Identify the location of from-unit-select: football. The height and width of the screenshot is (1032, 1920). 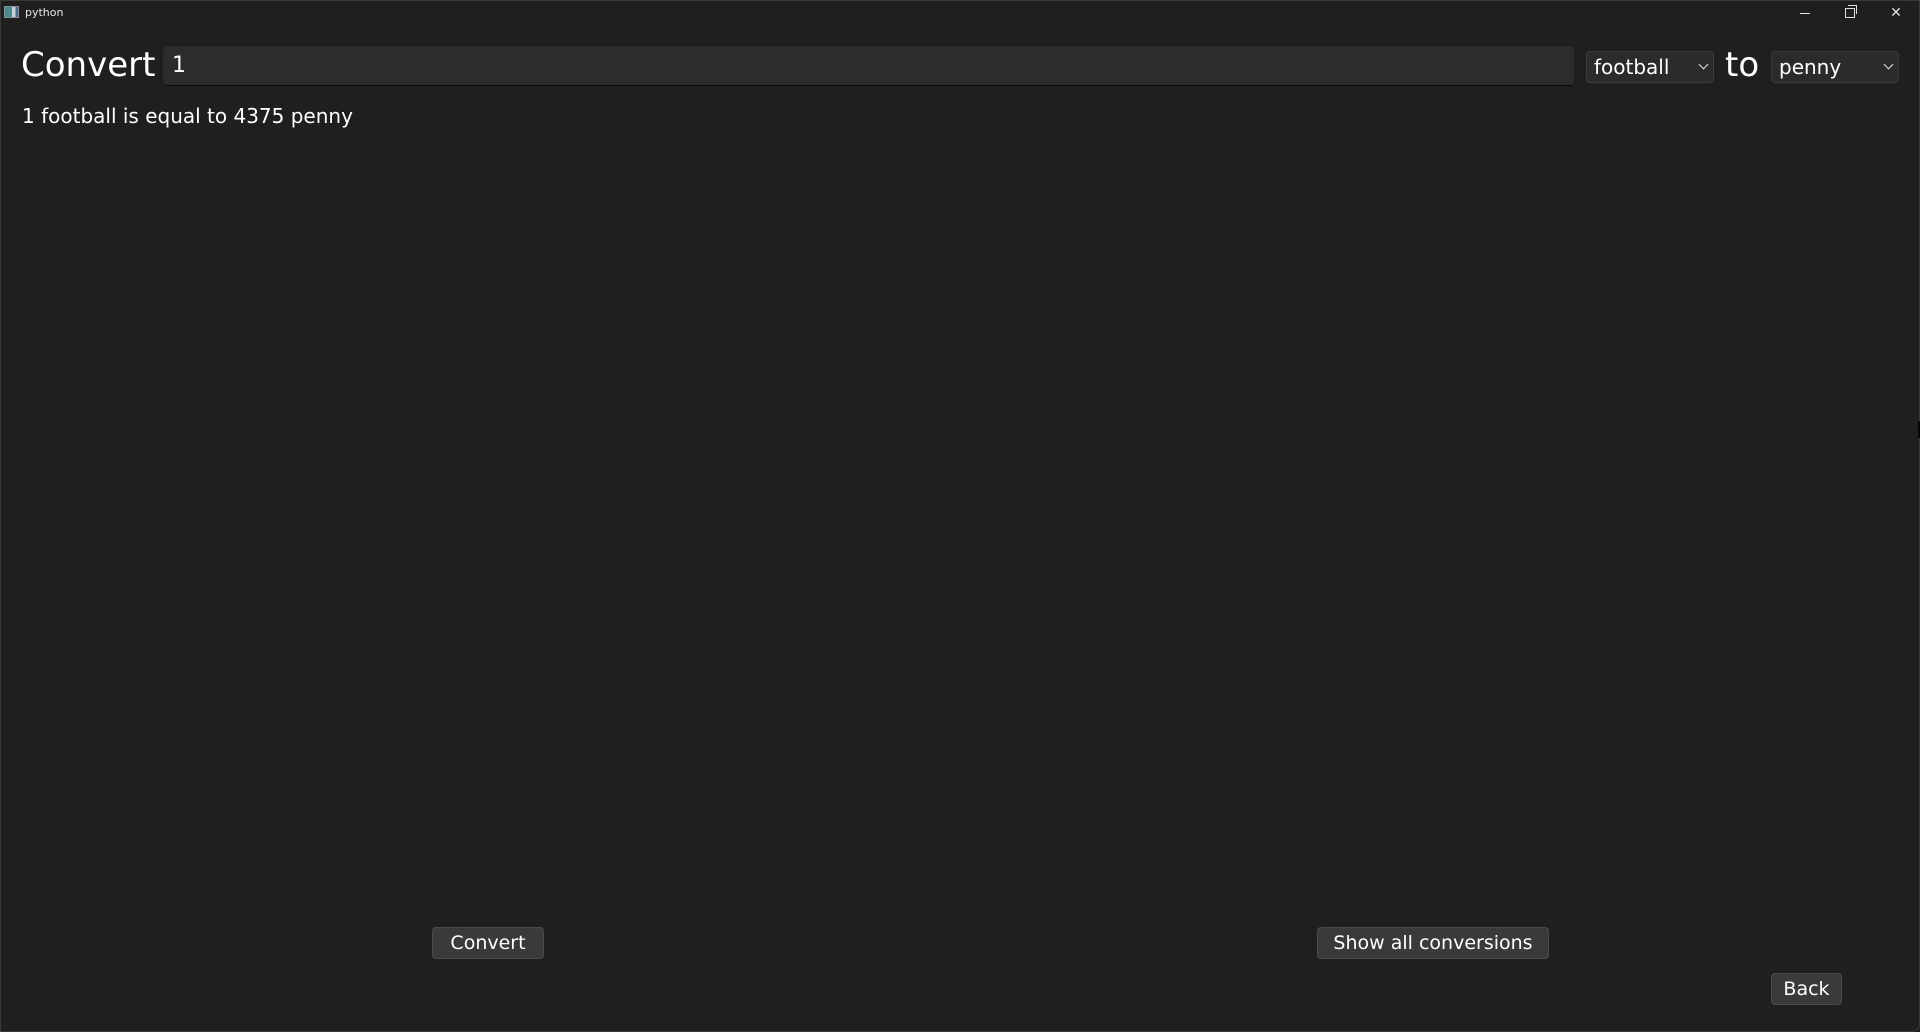
(1650, 67).